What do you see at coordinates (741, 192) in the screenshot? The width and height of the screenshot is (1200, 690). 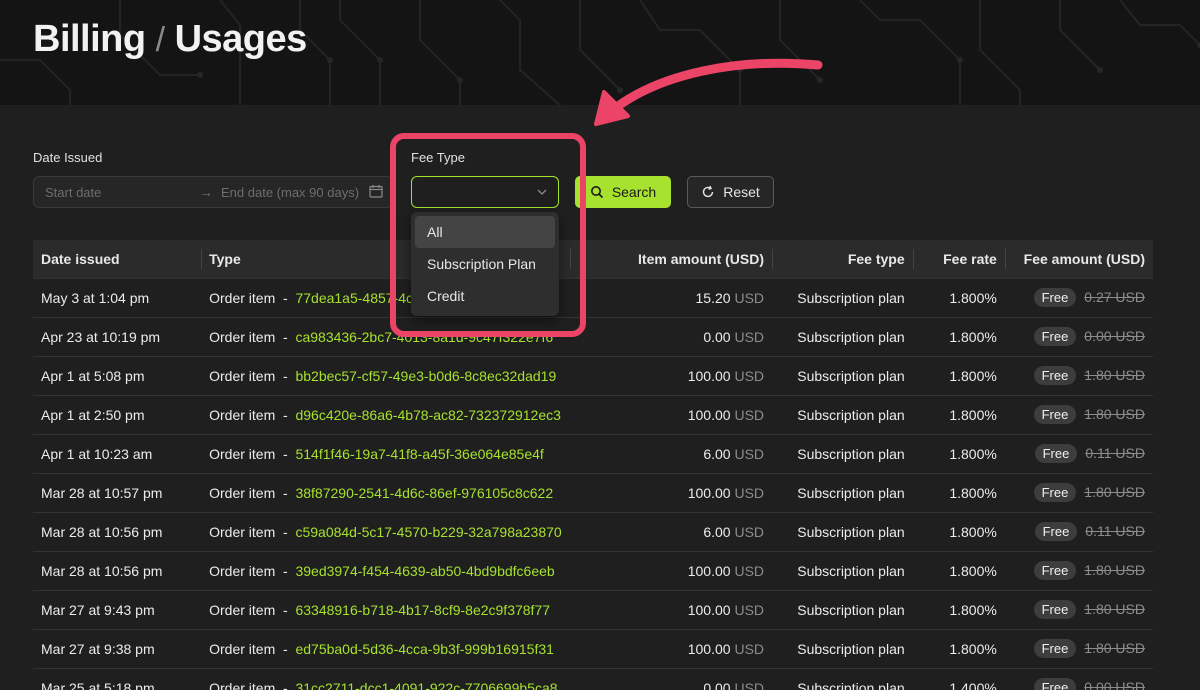 I see `reset-button-label: Reset` at bounding box center [741, 192].